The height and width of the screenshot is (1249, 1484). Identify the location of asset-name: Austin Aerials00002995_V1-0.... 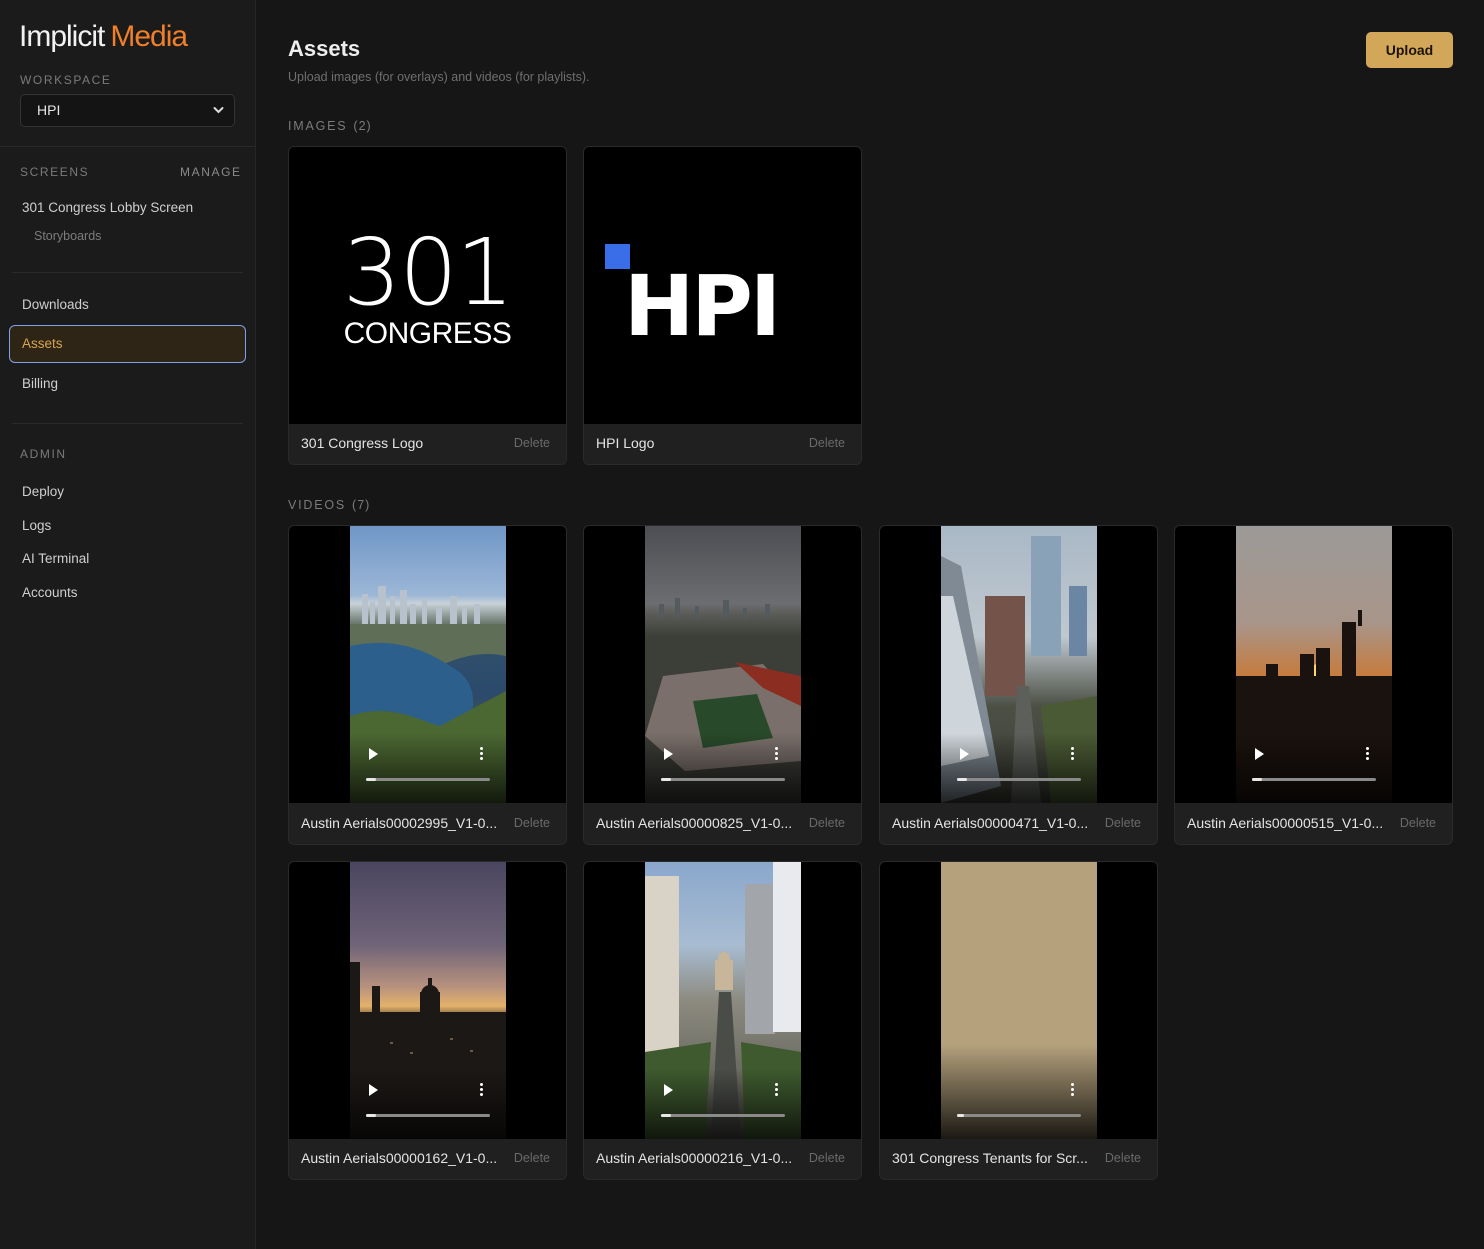
(399, 823).